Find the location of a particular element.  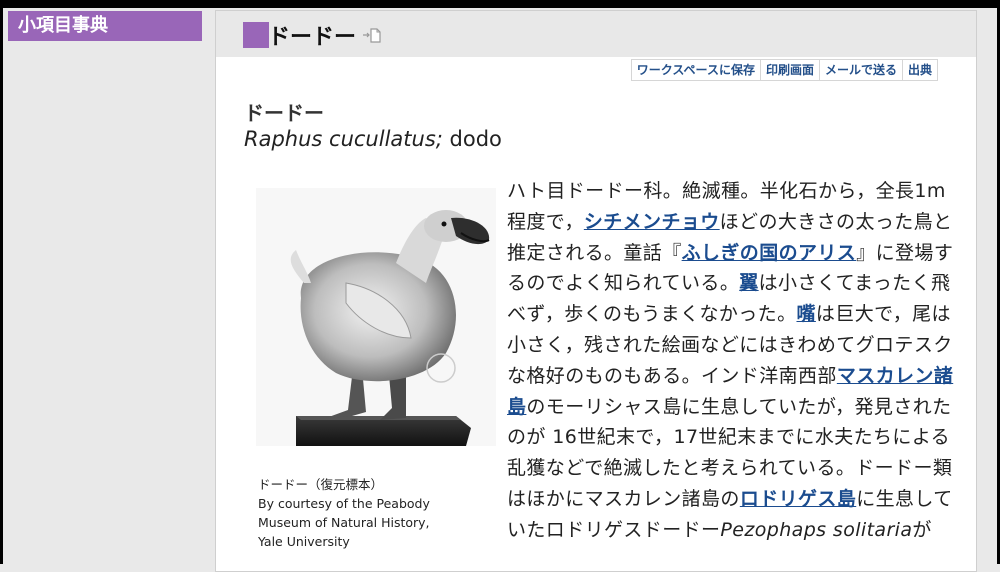

link-alice-in-wonderland: ふしぎの国のアリス is located at coordinates (769, 253).